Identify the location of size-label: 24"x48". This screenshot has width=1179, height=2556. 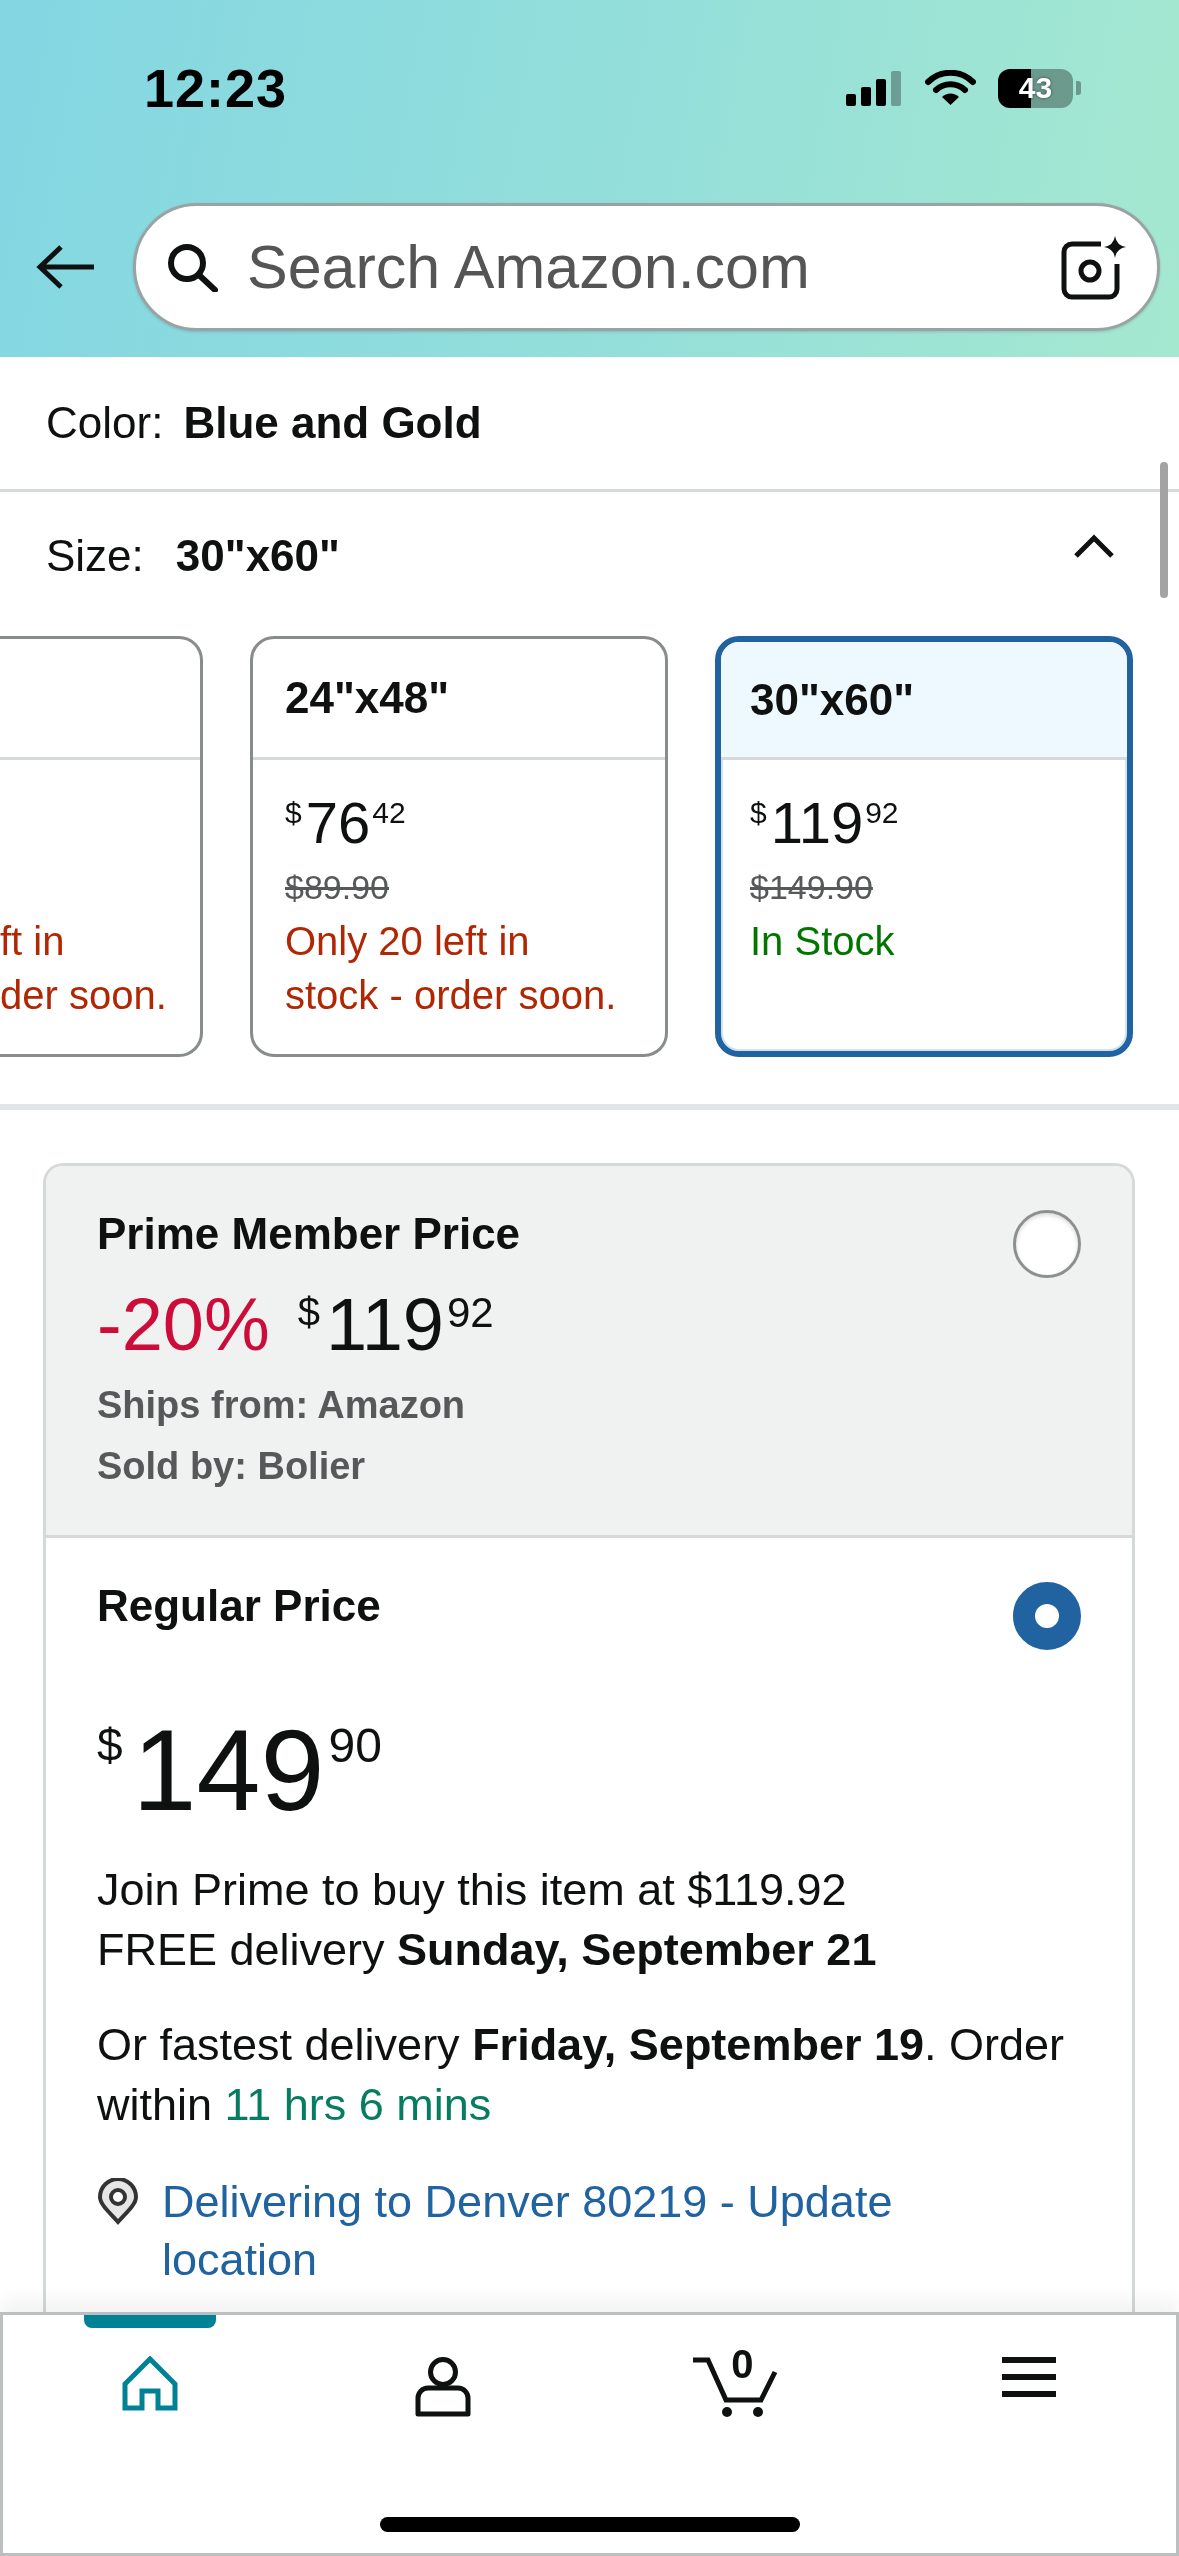
(459, 699).